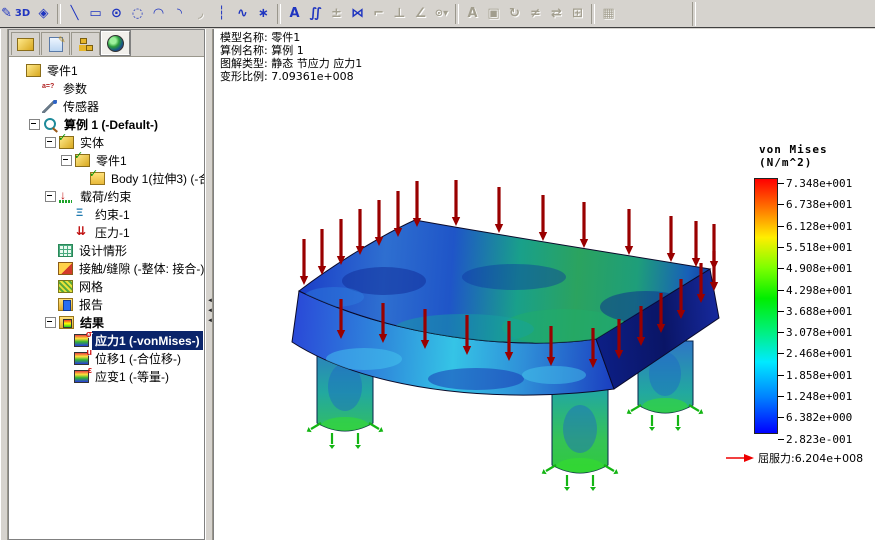  I want to click on tree-item-displacement-plot: 位移1 (-合位移-), so click(106, 357).